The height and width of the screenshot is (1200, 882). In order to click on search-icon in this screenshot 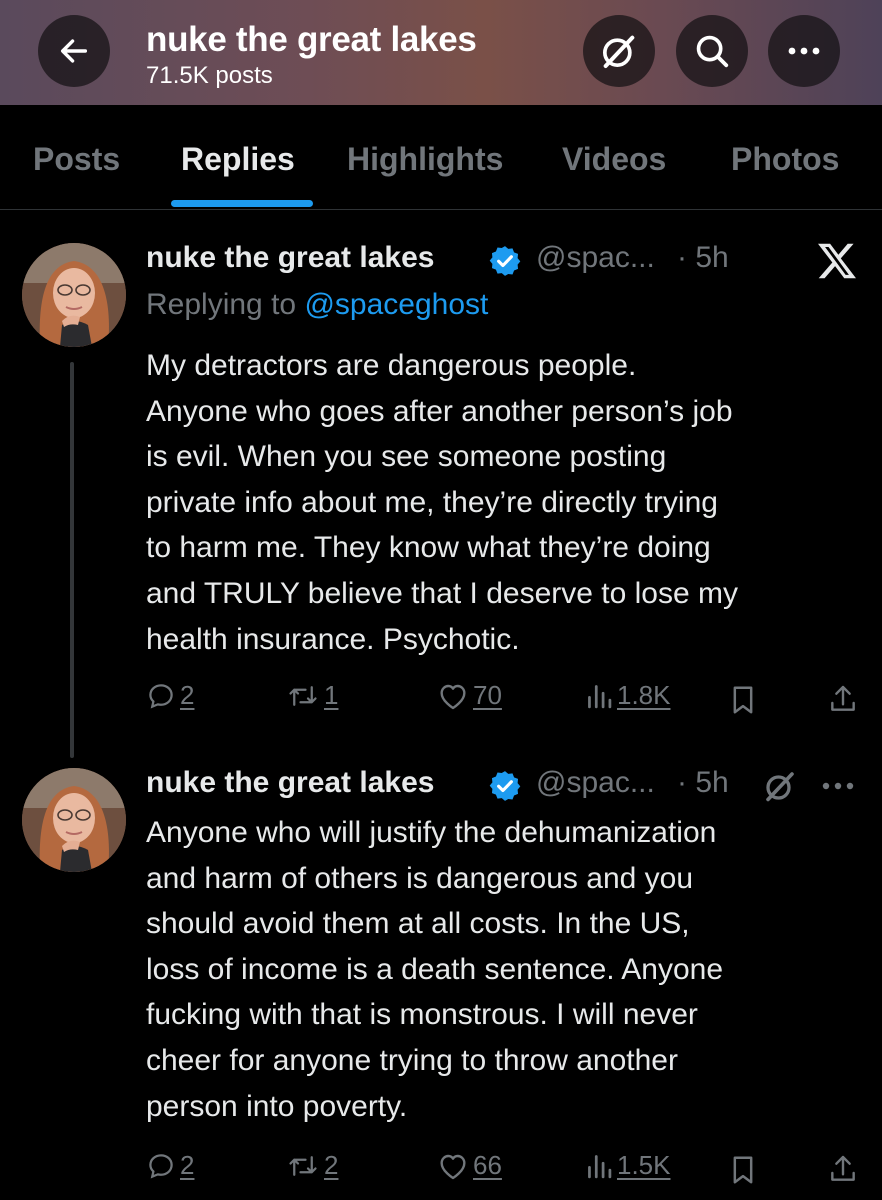, I will do `click(712, 51)`.